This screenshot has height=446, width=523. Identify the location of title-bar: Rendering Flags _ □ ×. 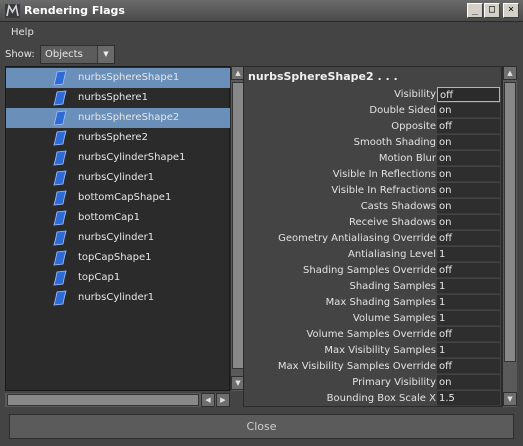
(261, 11).